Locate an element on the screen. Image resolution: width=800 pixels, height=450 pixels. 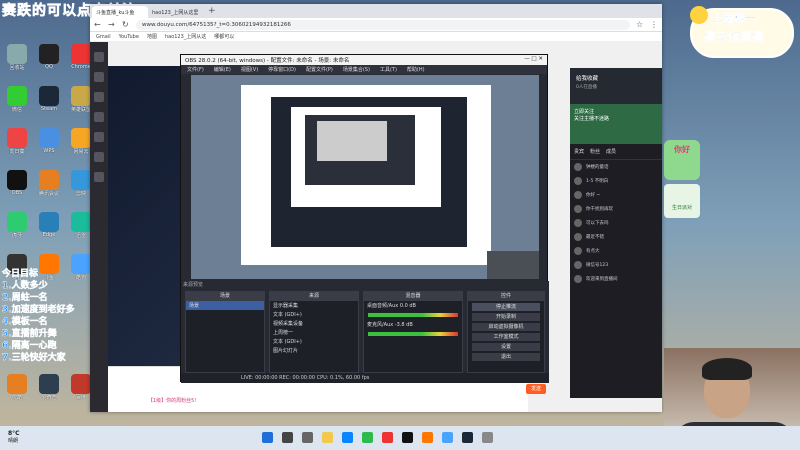
wechat-icon is located at coordinates (367, 437).